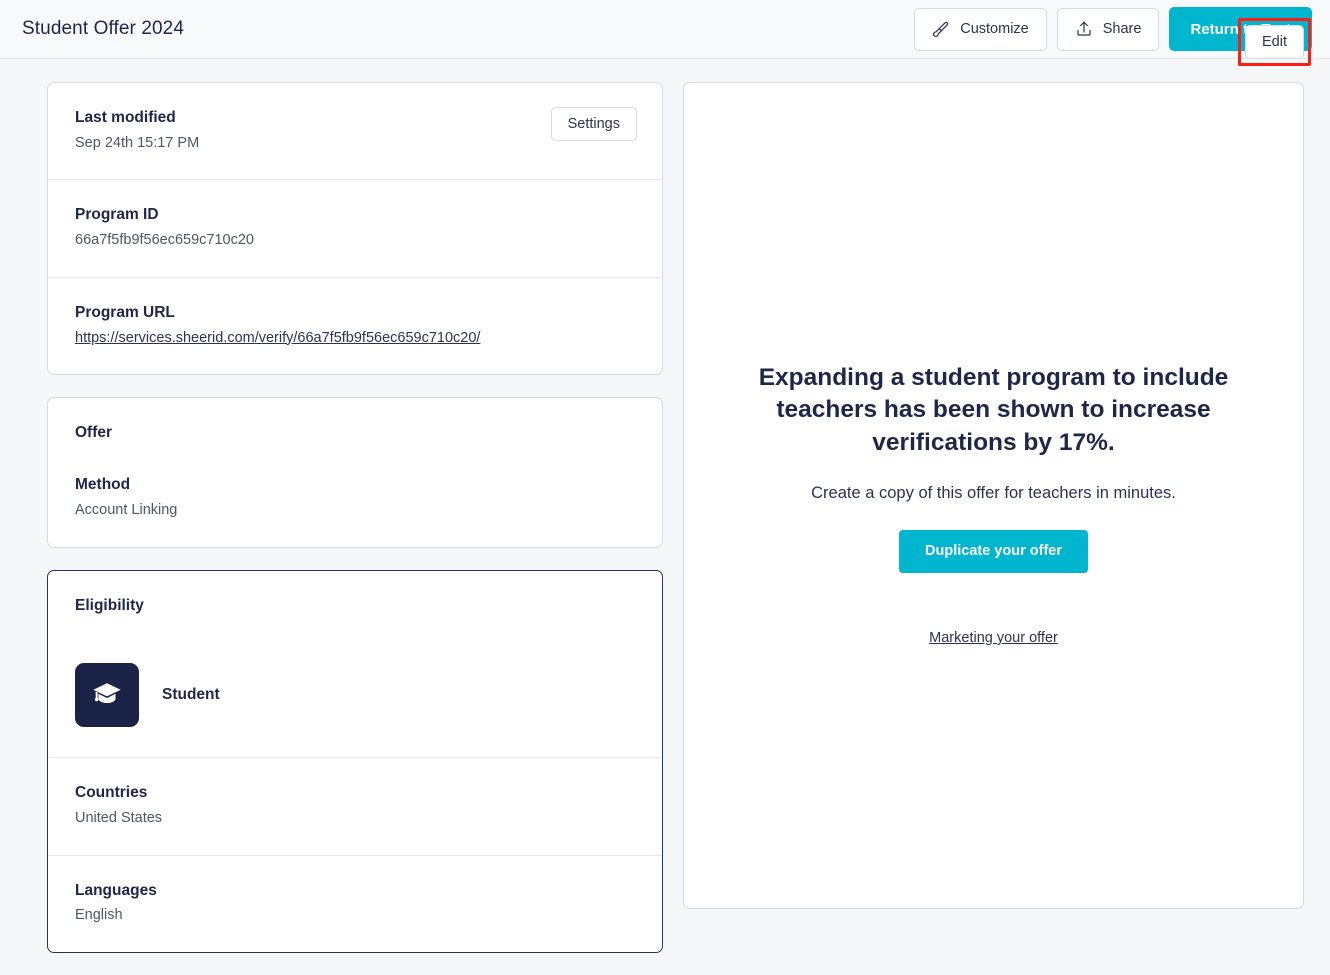 This screenshot has width=1330, height=975. Describe the element at coordinates (355, 904) in the screenshot. I see `languages-row: Languages English` at that location.